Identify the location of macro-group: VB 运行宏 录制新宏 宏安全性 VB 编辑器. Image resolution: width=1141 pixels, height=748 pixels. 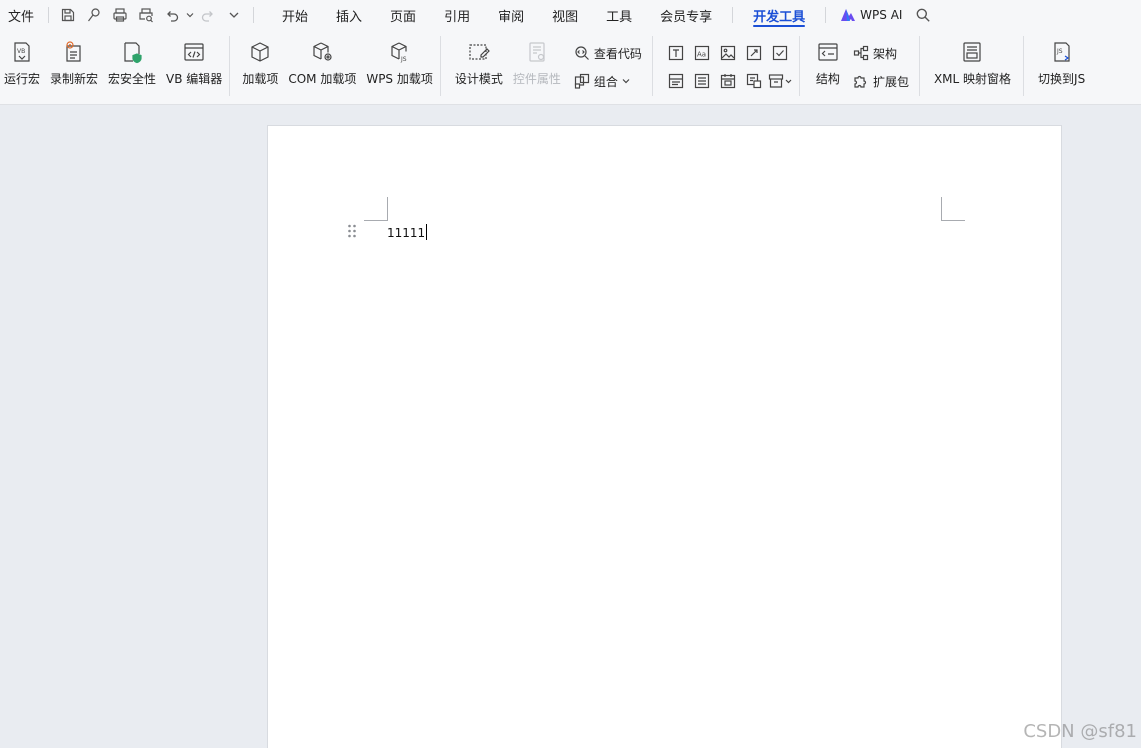
(114, 67).